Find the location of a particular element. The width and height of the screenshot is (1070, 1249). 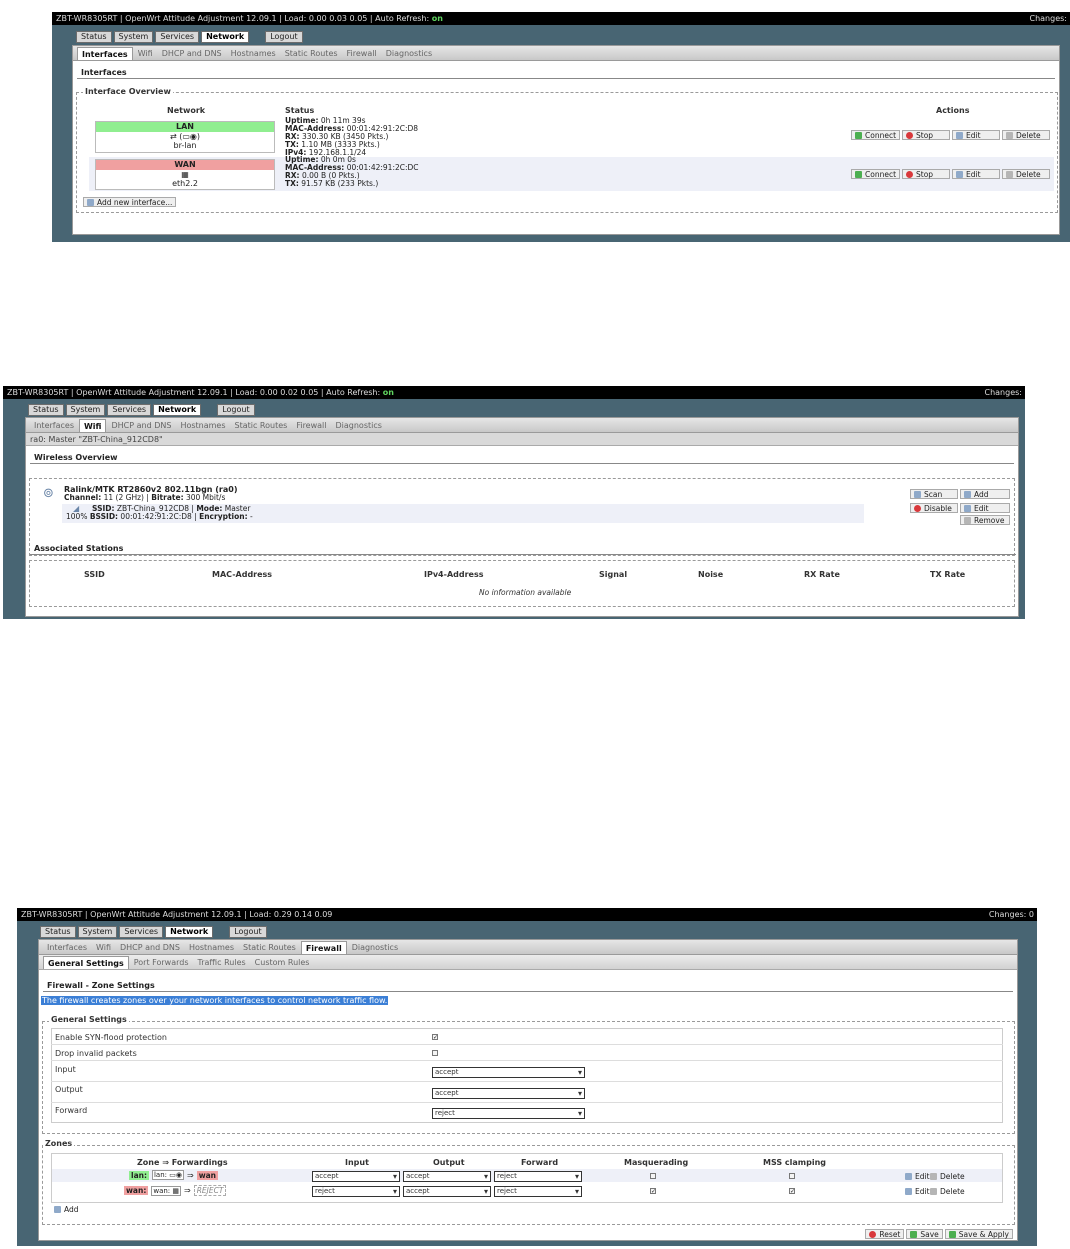

col-status: Status is located at coordinates (300, 110).